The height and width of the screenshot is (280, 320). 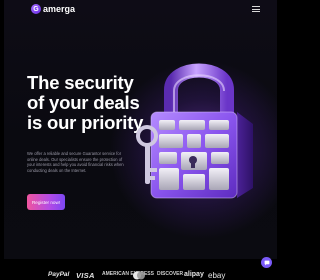 I want to click on logo: G amerga, so click(x=53, y=9).